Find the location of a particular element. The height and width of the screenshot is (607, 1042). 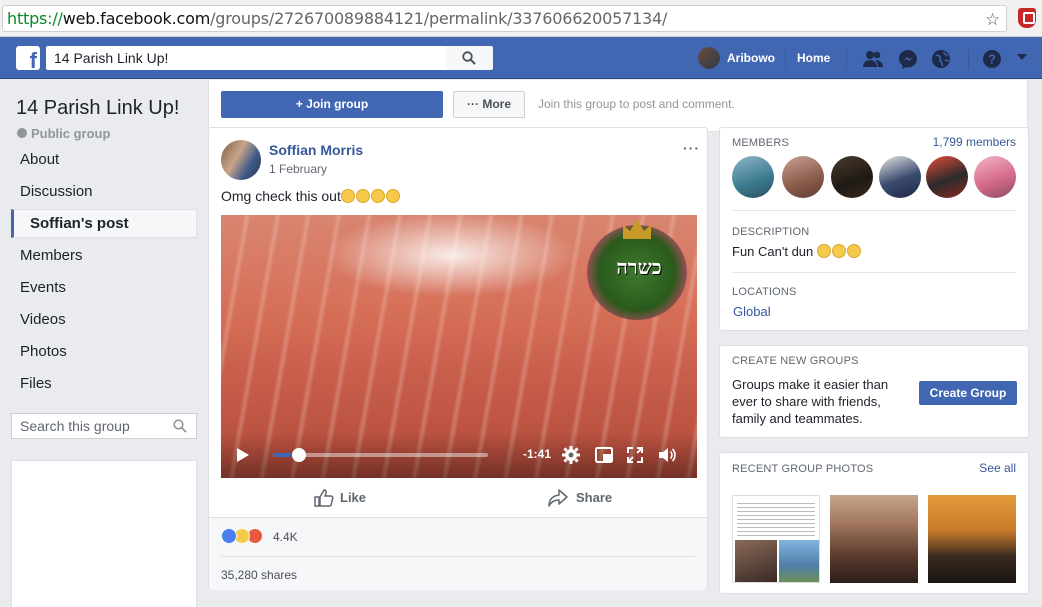

share-label: Share is located at coordinates (594, 497).